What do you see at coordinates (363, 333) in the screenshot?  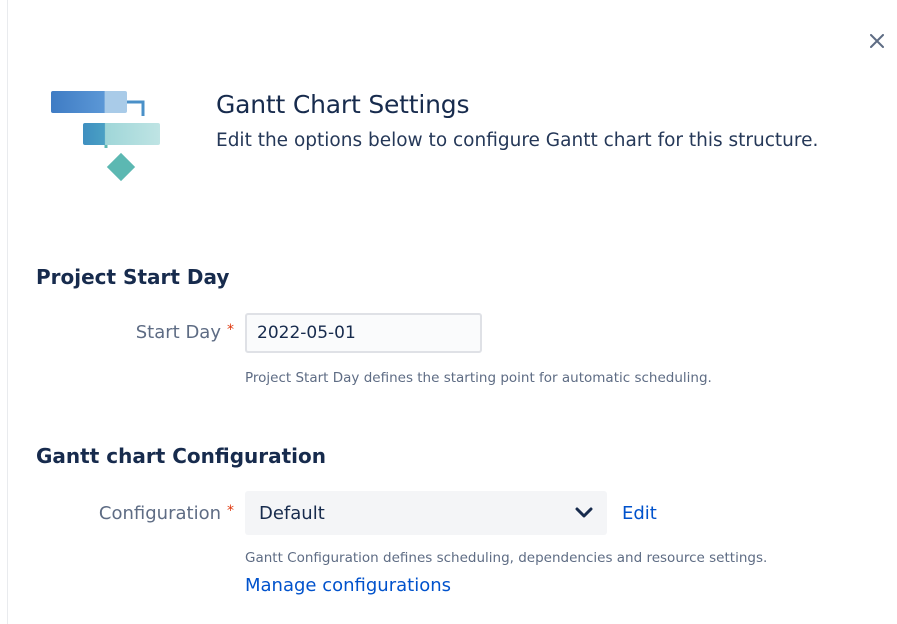 I see `start-day-input` at bounding box center [363, 333].